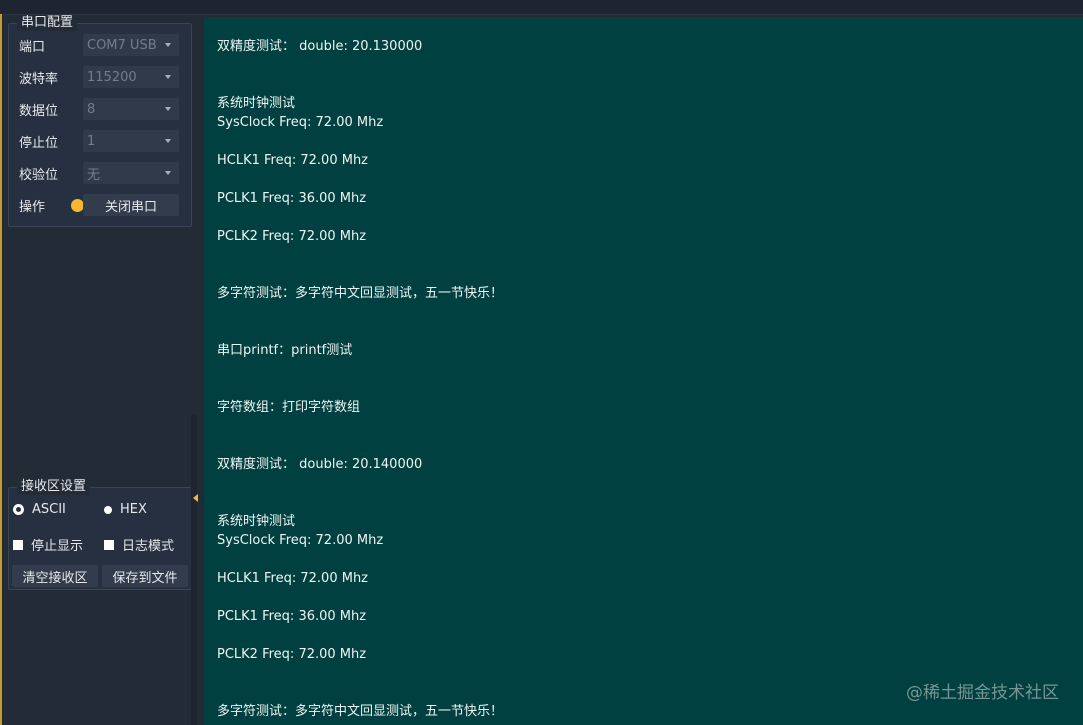 The width and height of the screenshot is (1083, 725). I want to click on console-line: 字符数组：打印字符数组, so click(289, 407).